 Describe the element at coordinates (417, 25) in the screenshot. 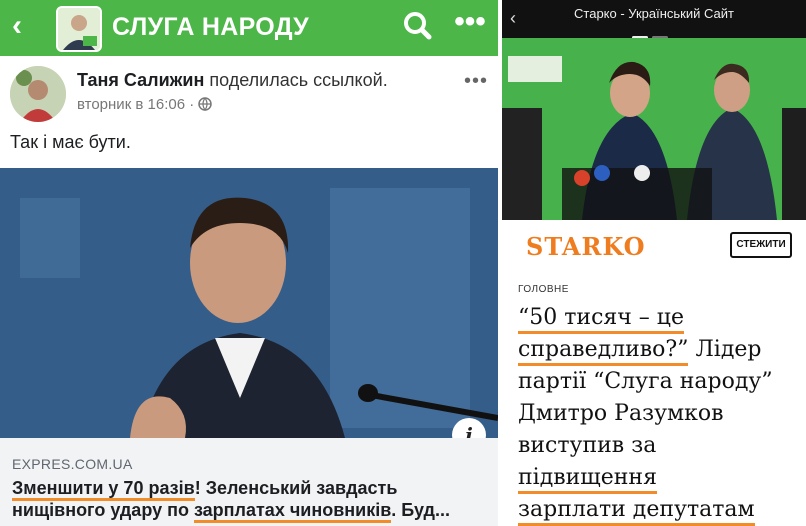

I see `search-icon` at that location.